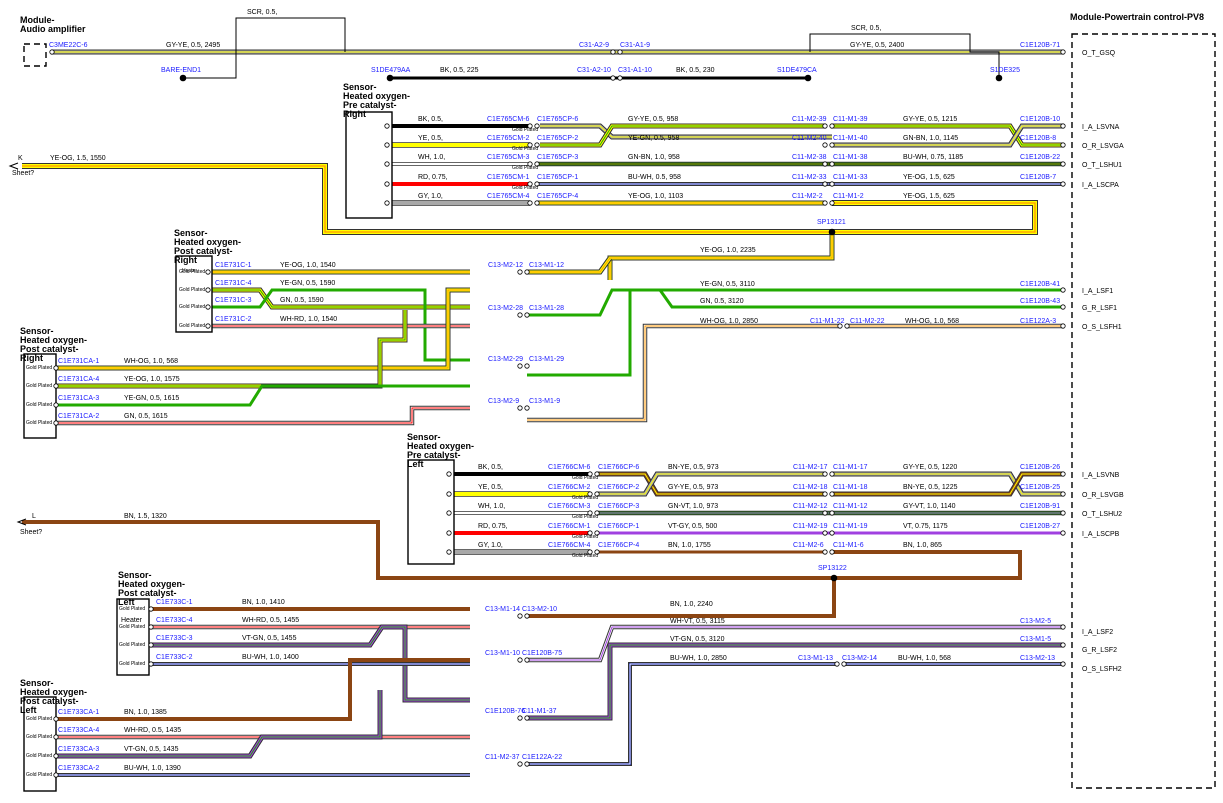 This screenshot has width=1223, height=803. Describe the element at coordinates (189, 271) in the screenshot. I see `heater-label: Heater` at that location.